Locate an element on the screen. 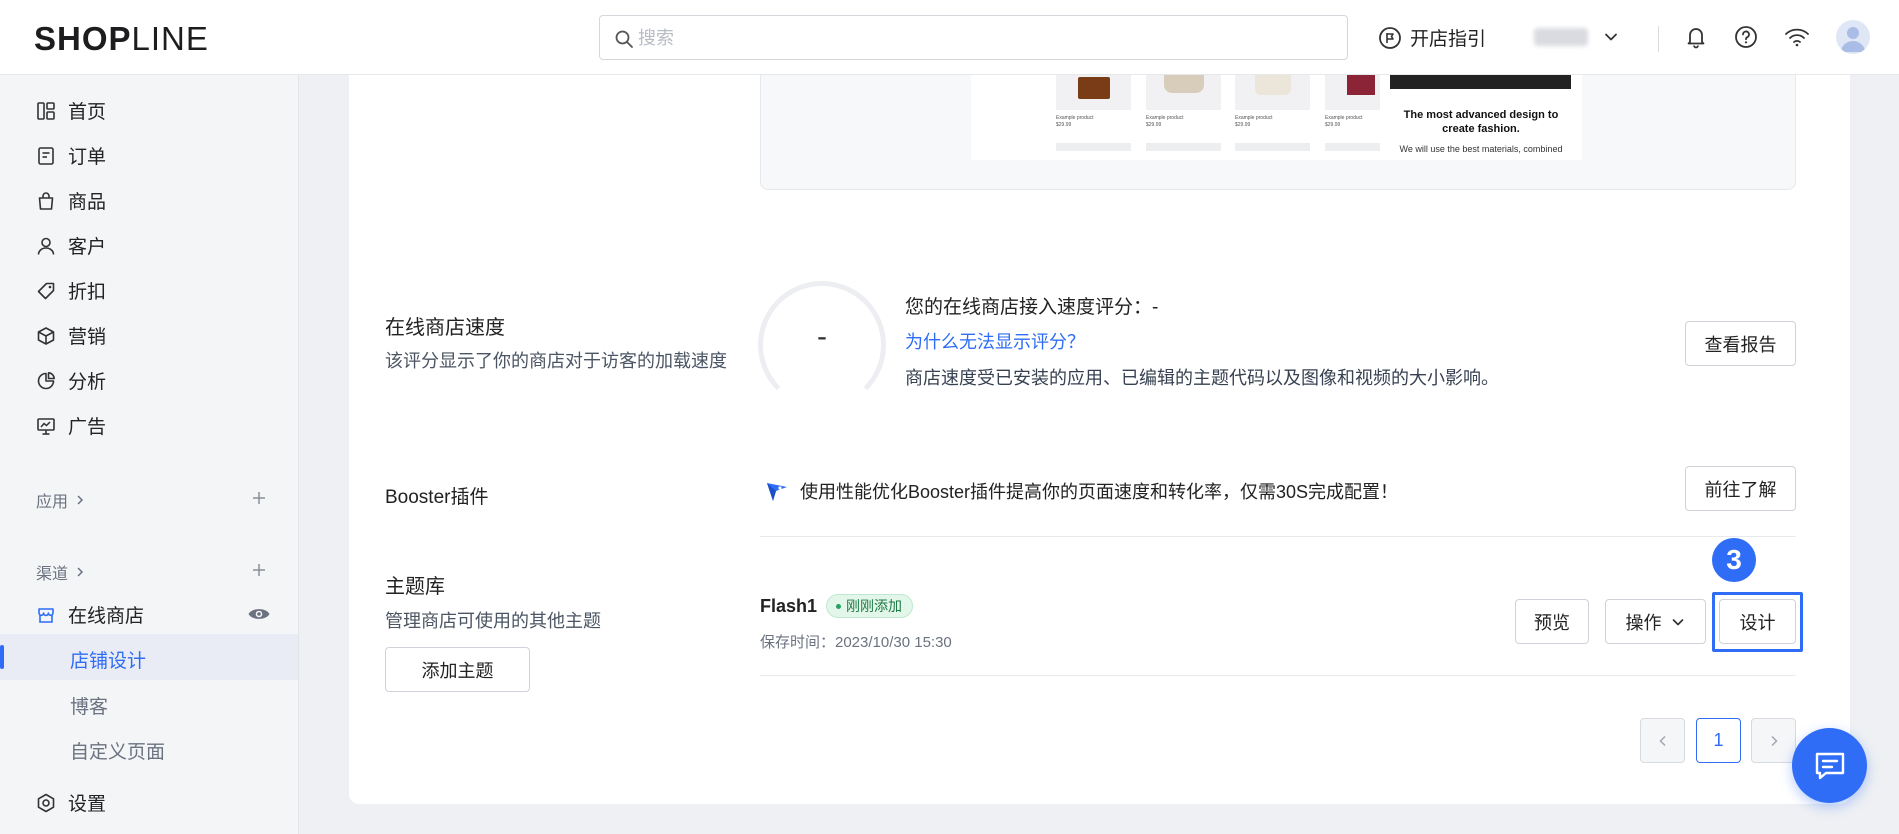 This screenshot has height=834, width=1899. sidebar-item-products: 商品 is located at coordinates (71, 200).